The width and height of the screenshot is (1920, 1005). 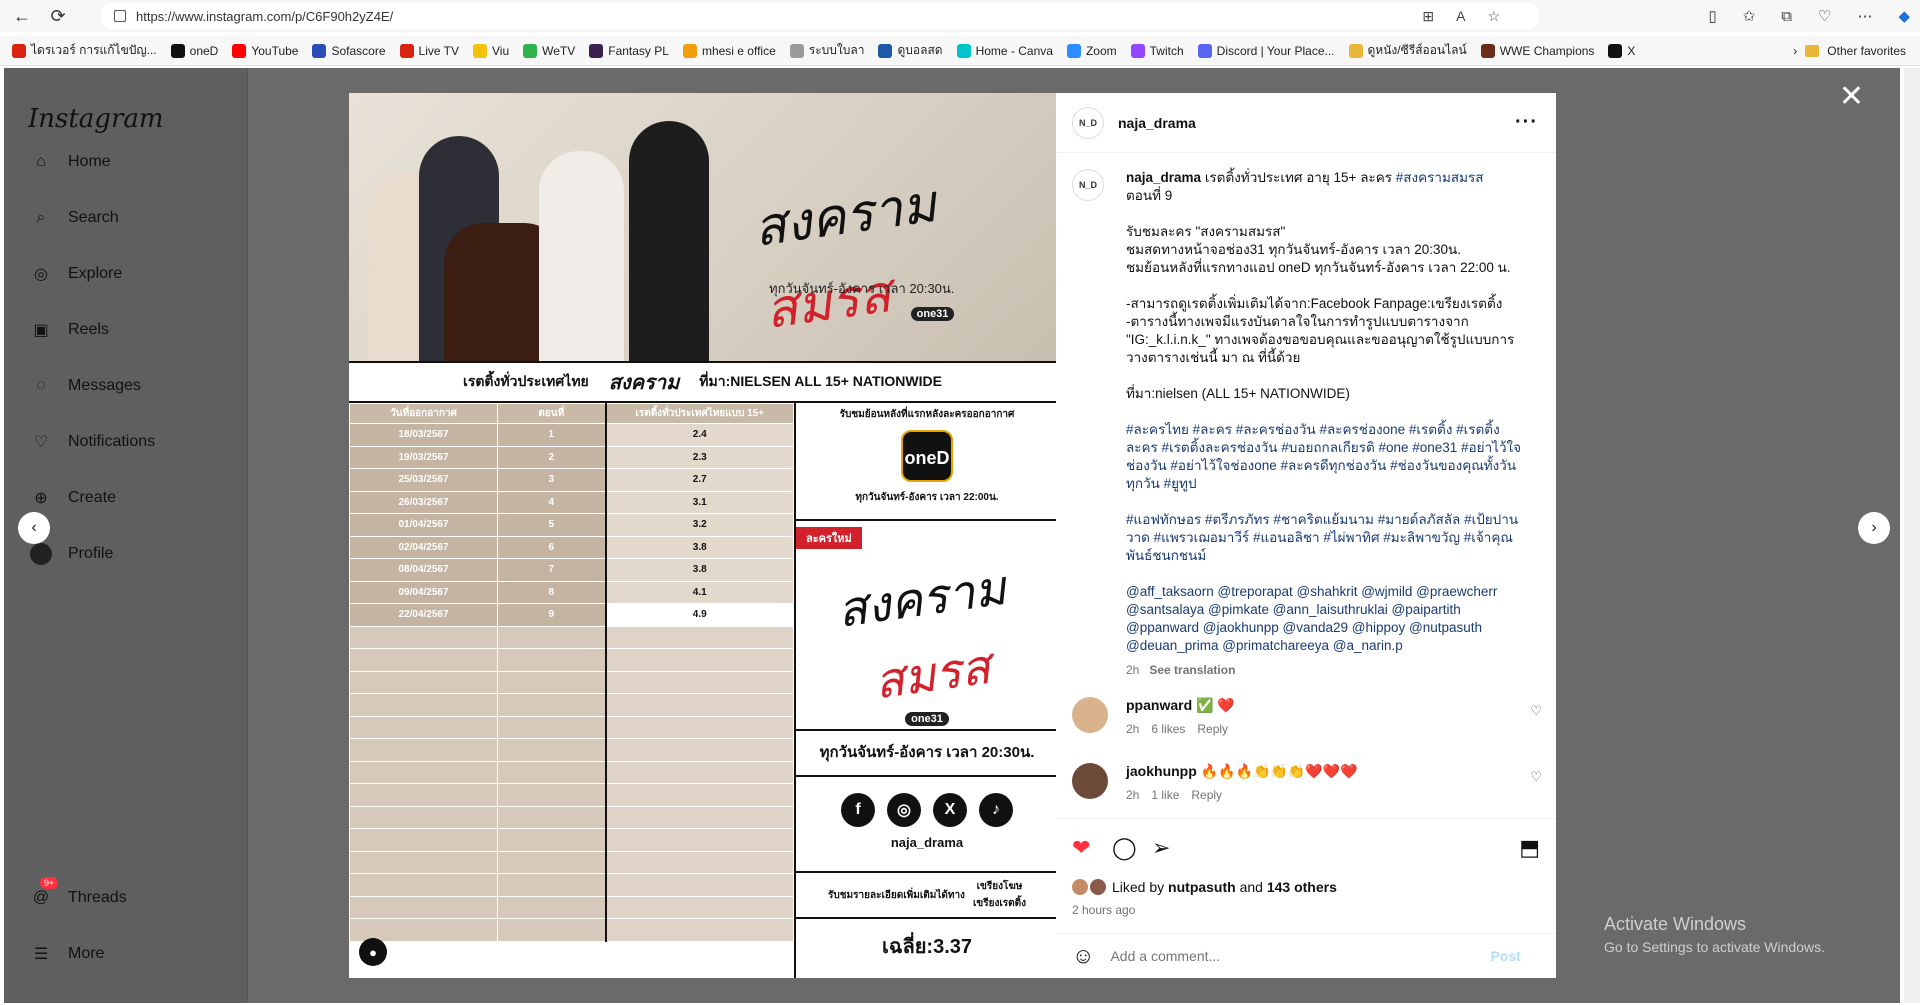 What do you see at coordinates (77, 895) in the screenshot?
I see `sidebar-item-threads: @9+ Threads` at bounding box center [77, 895].